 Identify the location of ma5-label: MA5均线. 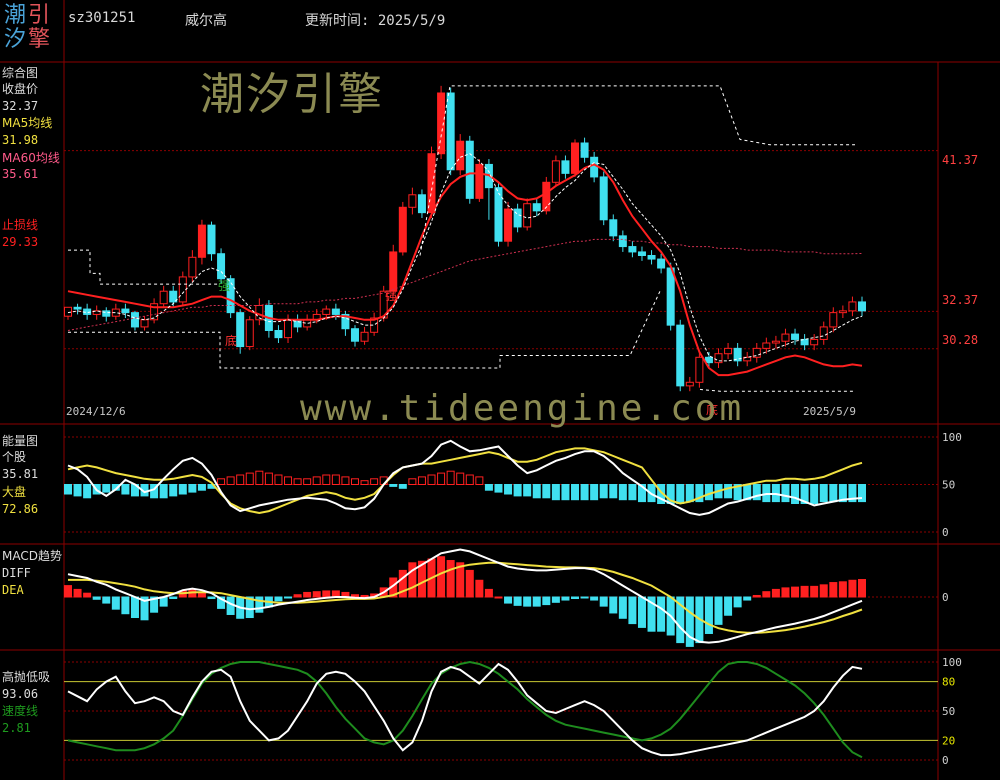
(27, 123).